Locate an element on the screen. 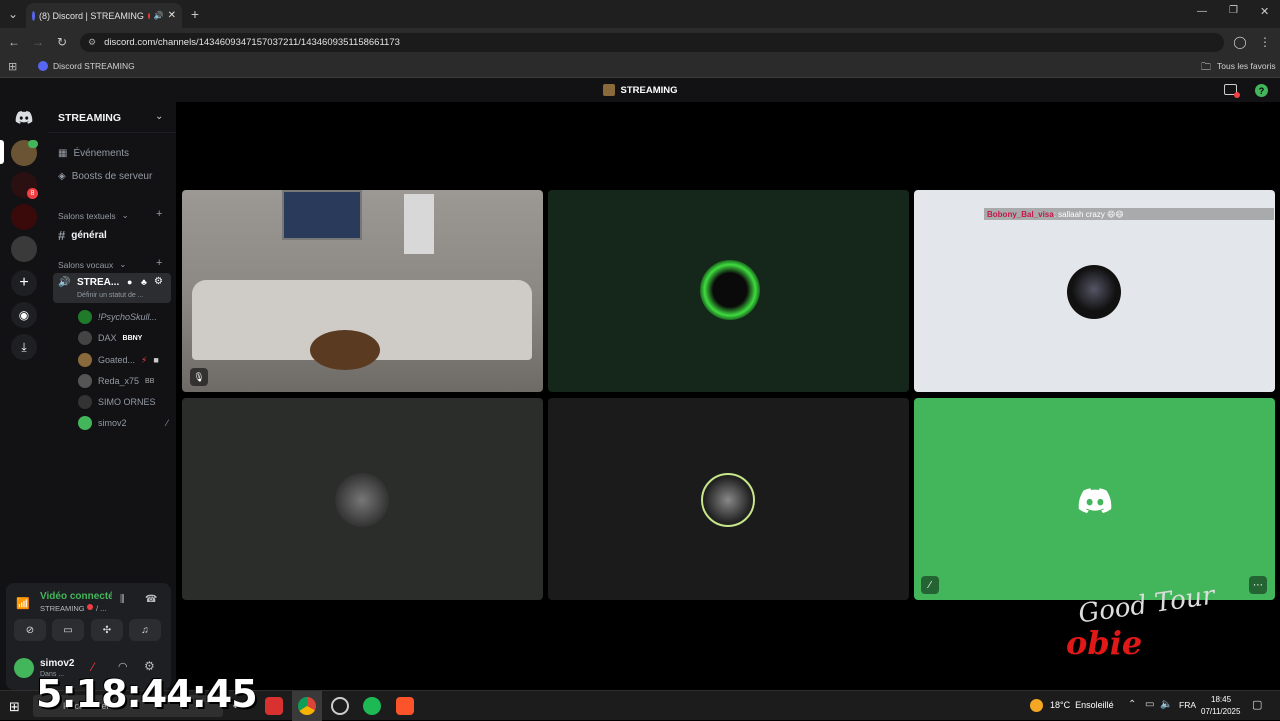  unread-badge: 8 is located at coordinates (32, 193).